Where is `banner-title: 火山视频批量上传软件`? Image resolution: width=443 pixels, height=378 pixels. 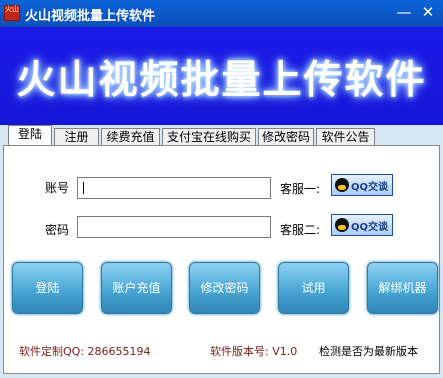
banner-title: 火山视频批量上传软件 is located at coordinates (221, 80).